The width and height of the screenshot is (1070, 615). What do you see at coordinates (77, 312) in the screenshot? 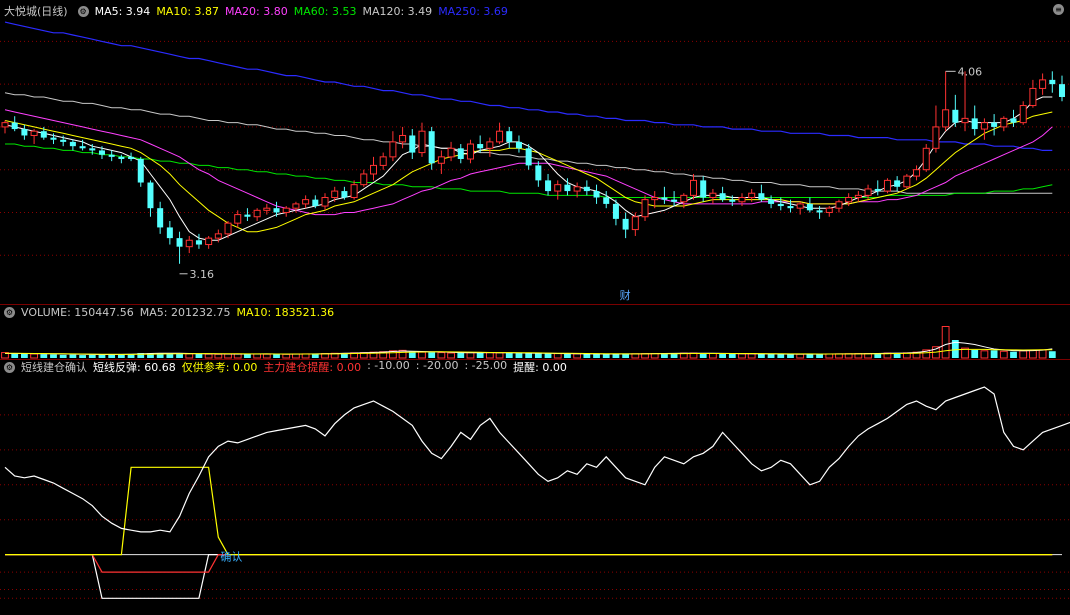
I see `volume-legend-item: VOLUME: 150447.56` at bounding box center [77, 312].